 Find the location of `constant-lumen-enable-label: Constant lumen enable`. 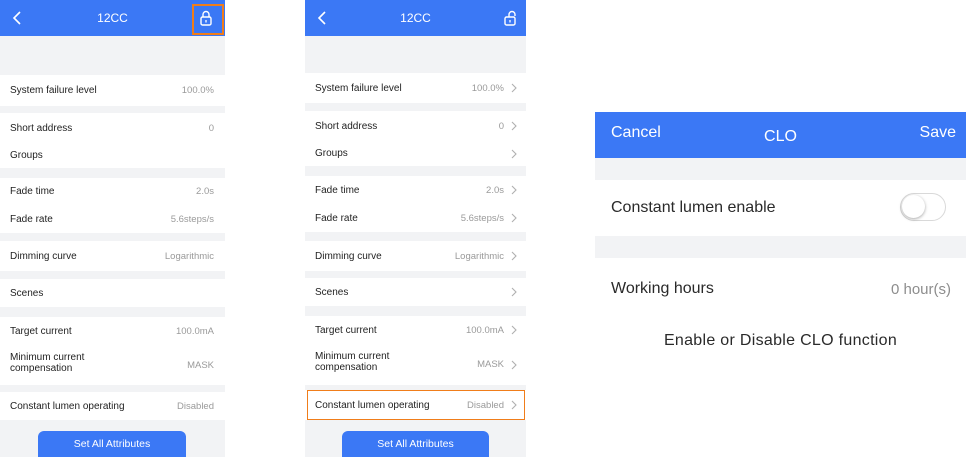

constant-lumen-enable-label: Constant lumen enable is located at coordinates (693, 207).